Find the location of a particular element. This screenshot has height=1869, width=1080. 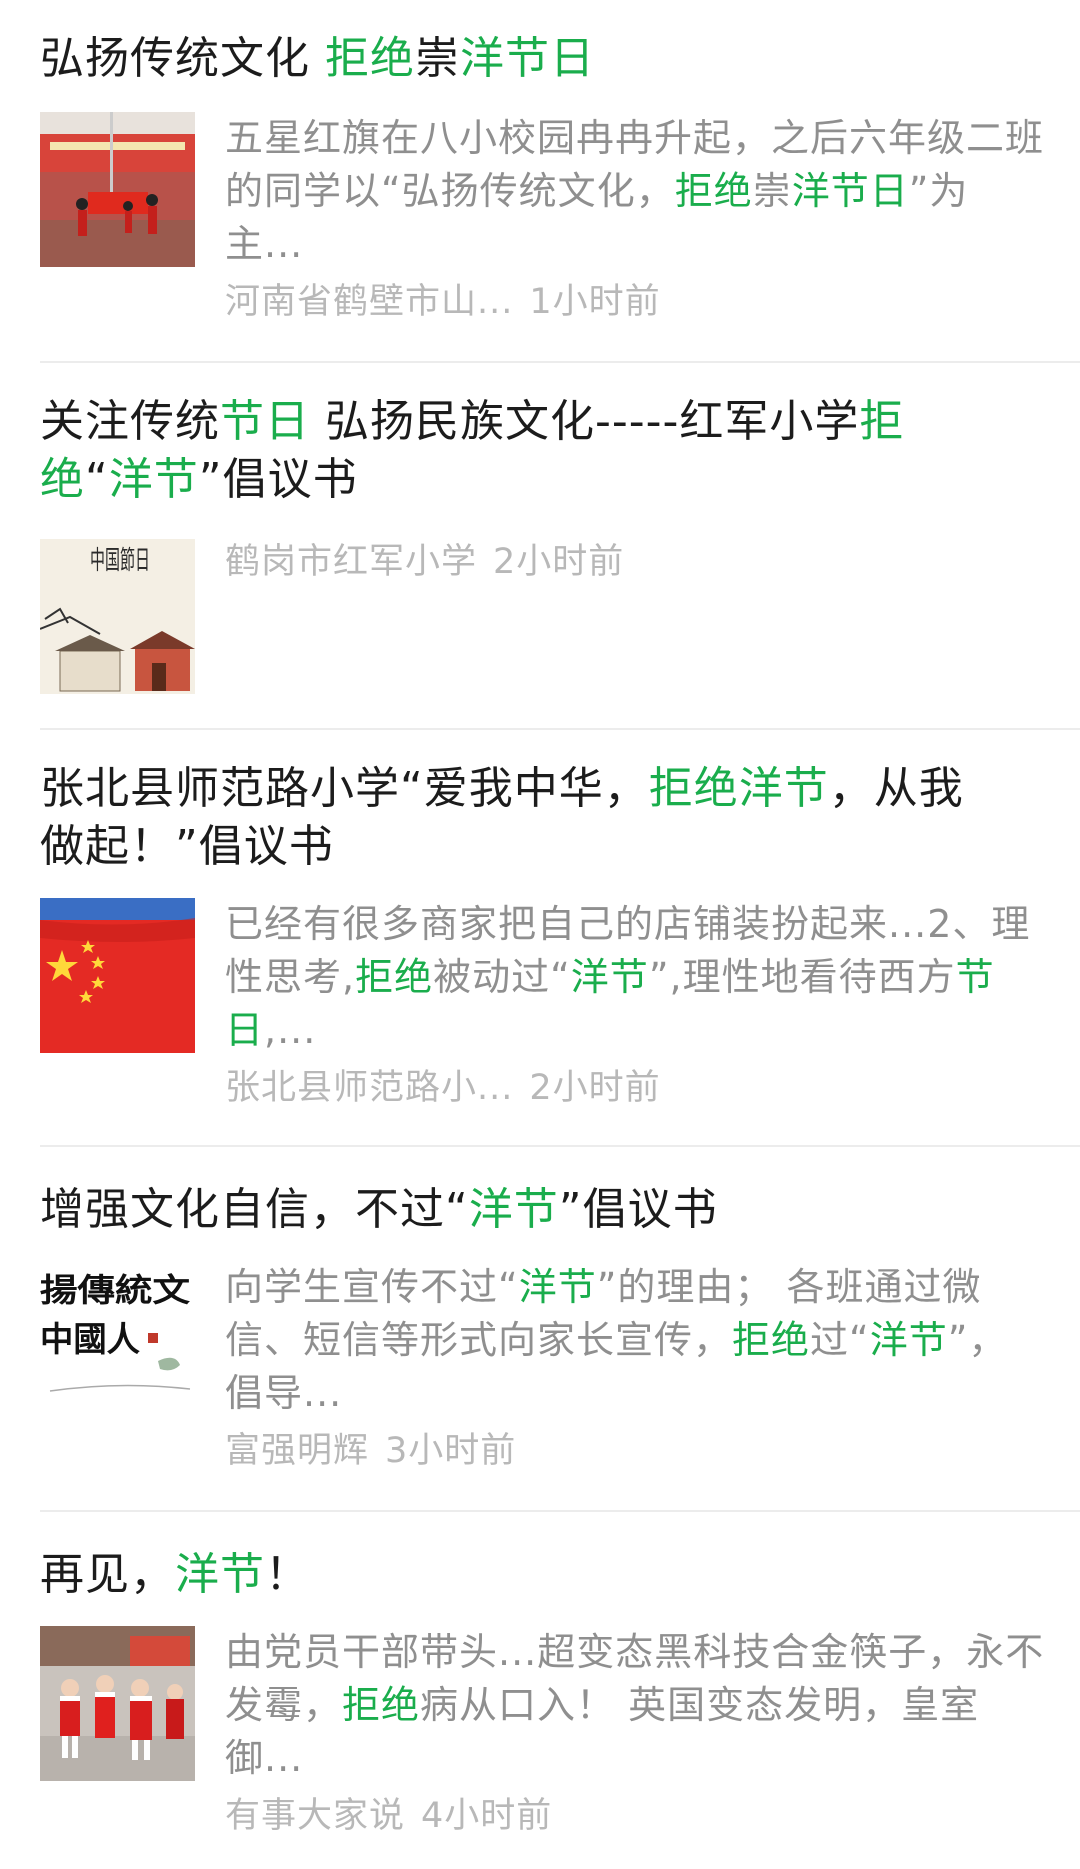

article-thumbnail: 揚傳統文 中國人 is located at coordinates (117, 1338).